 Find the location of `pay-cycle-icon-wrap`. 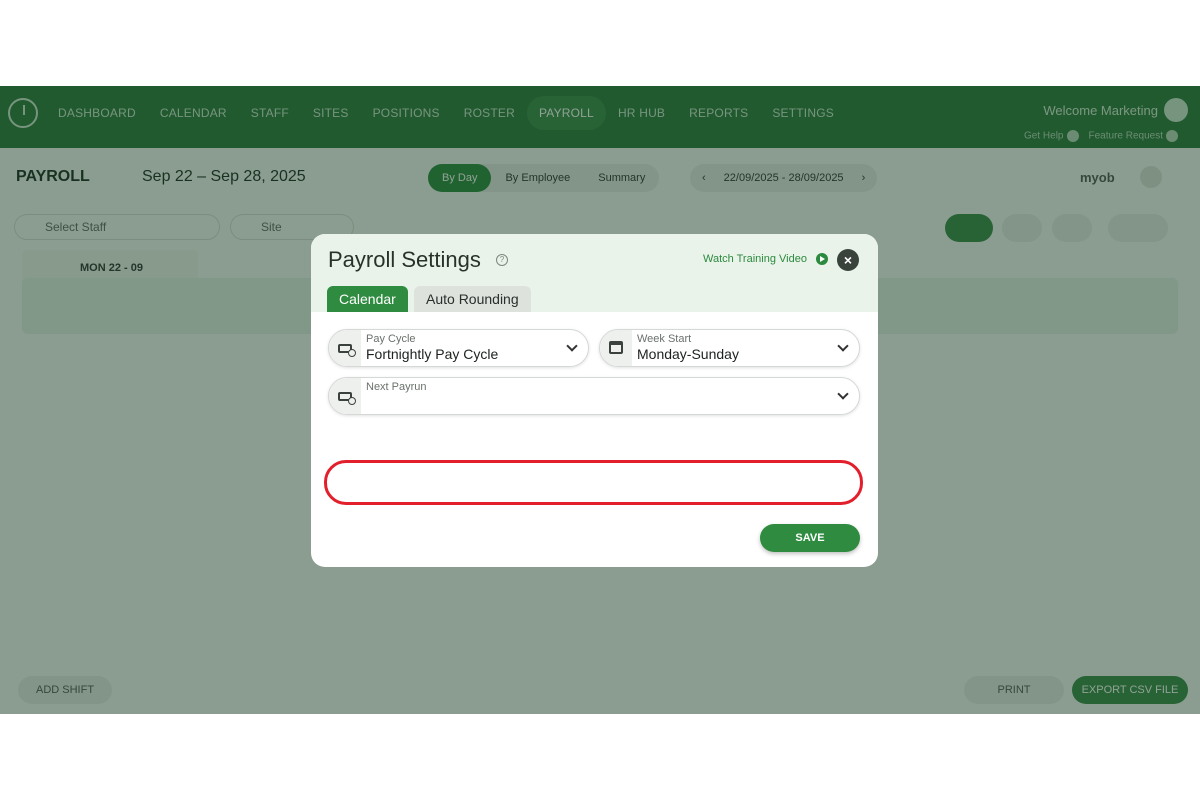

pay-cycle-icon-wrap is located at coordinates (345, 348).